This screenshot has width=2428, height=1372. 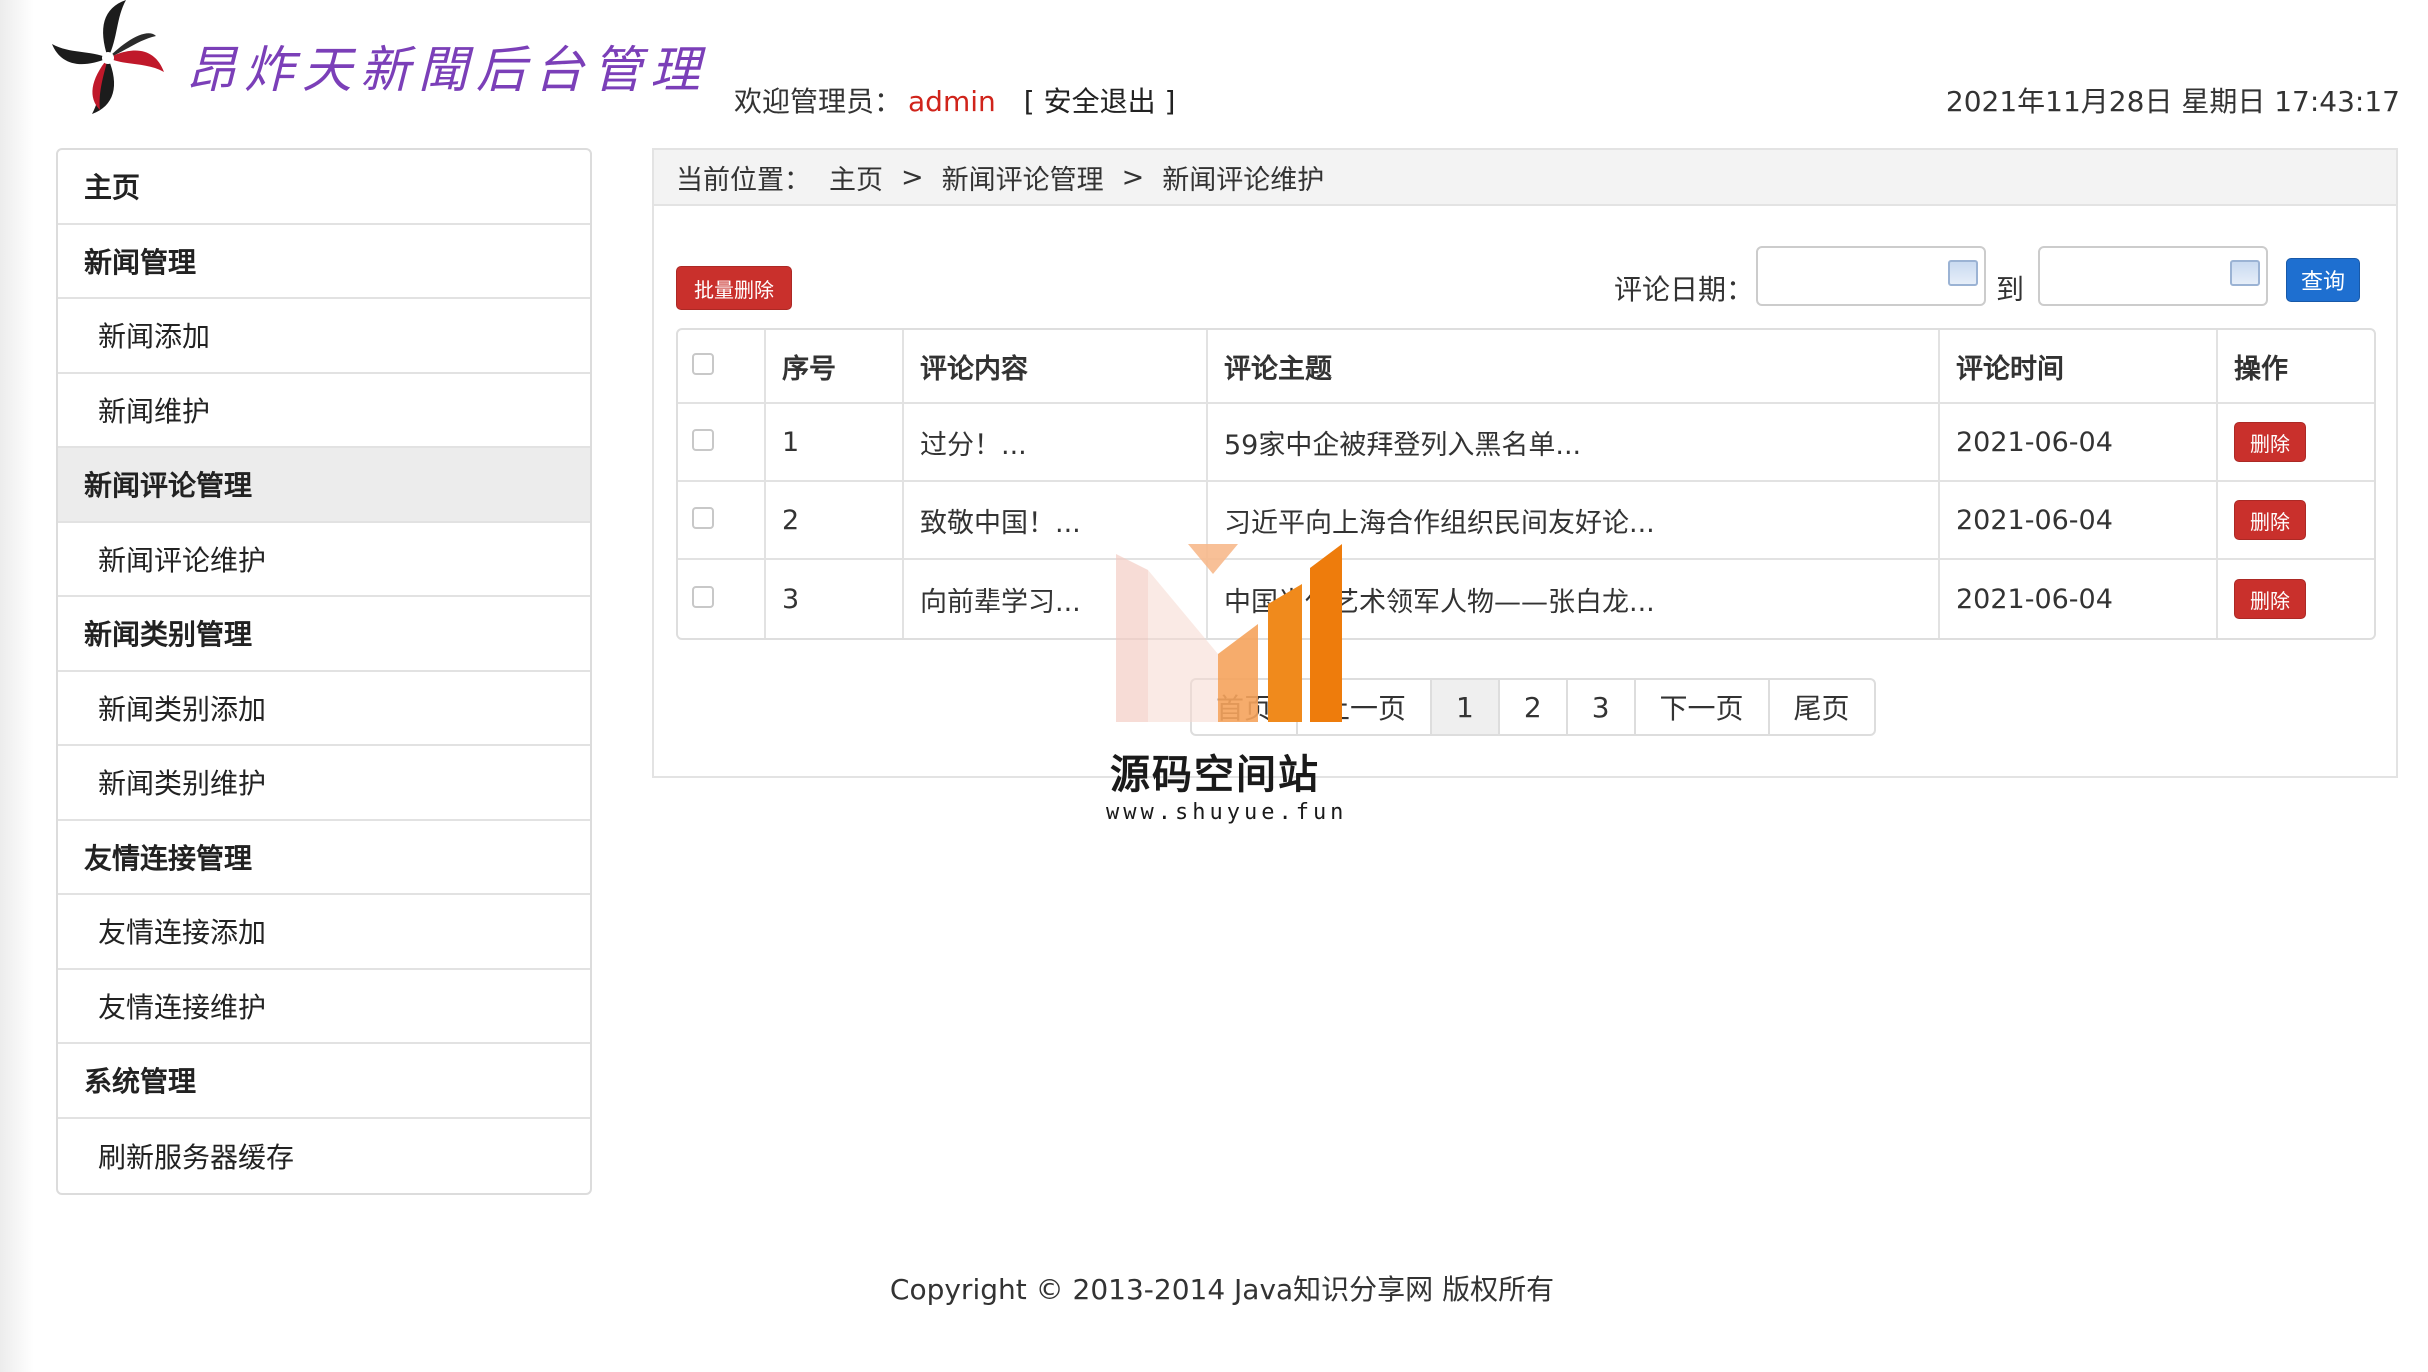 What do you see at coordinates (447, 70) in the screenshot?
I see `app-title: 昂炸天新聞后台管理` at bounding box center [447, 70].